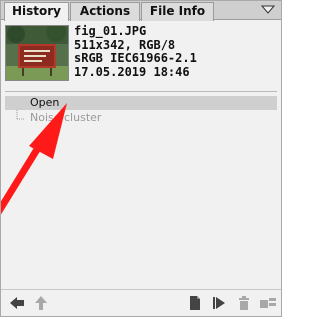 The width and height of the screenshot is (320, 317). Describe the element at coordinates (132, 71) in the screenshot. I see `snapshot-datetime: 17.05.2019 18:46` at that location.